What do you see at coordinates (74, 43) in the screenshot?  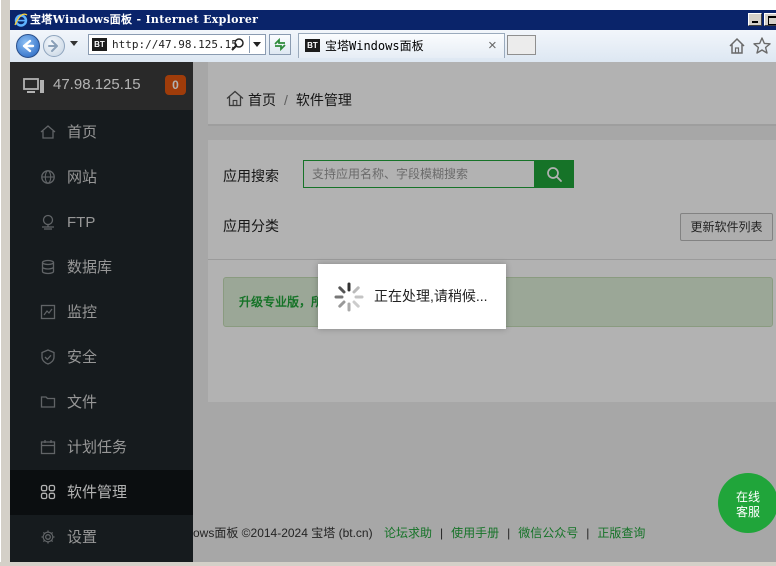 I see `history-dropdown-icon` at bounding box center [74, 43].